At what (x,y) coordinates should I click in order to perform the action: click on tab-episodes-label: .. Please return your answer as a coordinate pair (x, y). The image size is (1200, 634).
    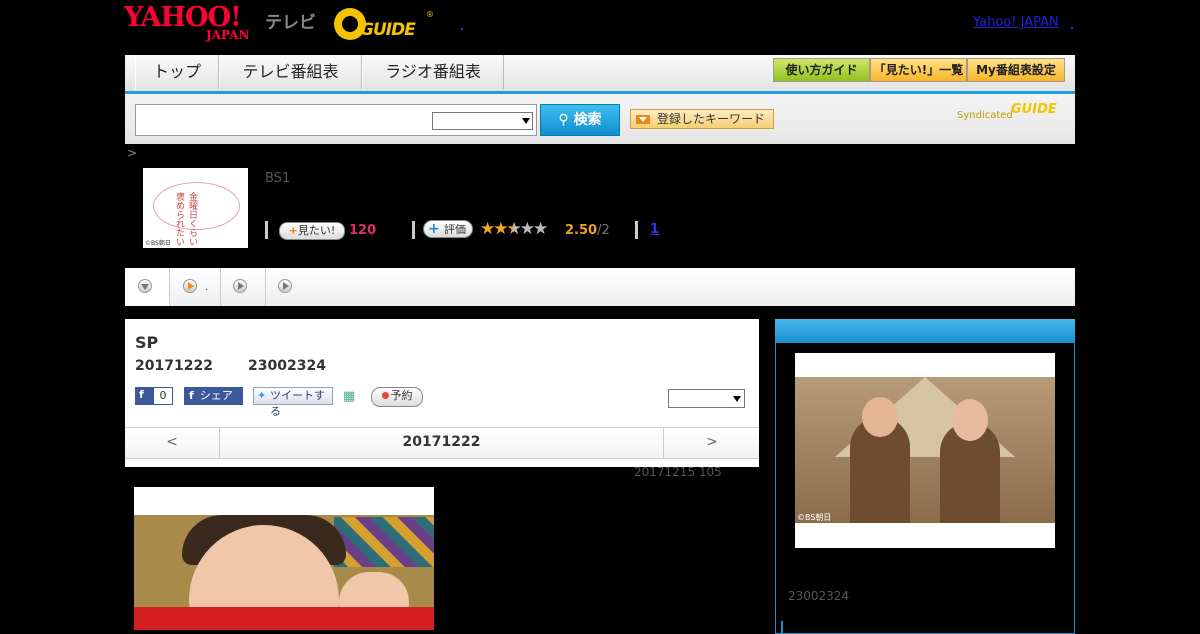
    Looking at the image, I should click on (207, 286).